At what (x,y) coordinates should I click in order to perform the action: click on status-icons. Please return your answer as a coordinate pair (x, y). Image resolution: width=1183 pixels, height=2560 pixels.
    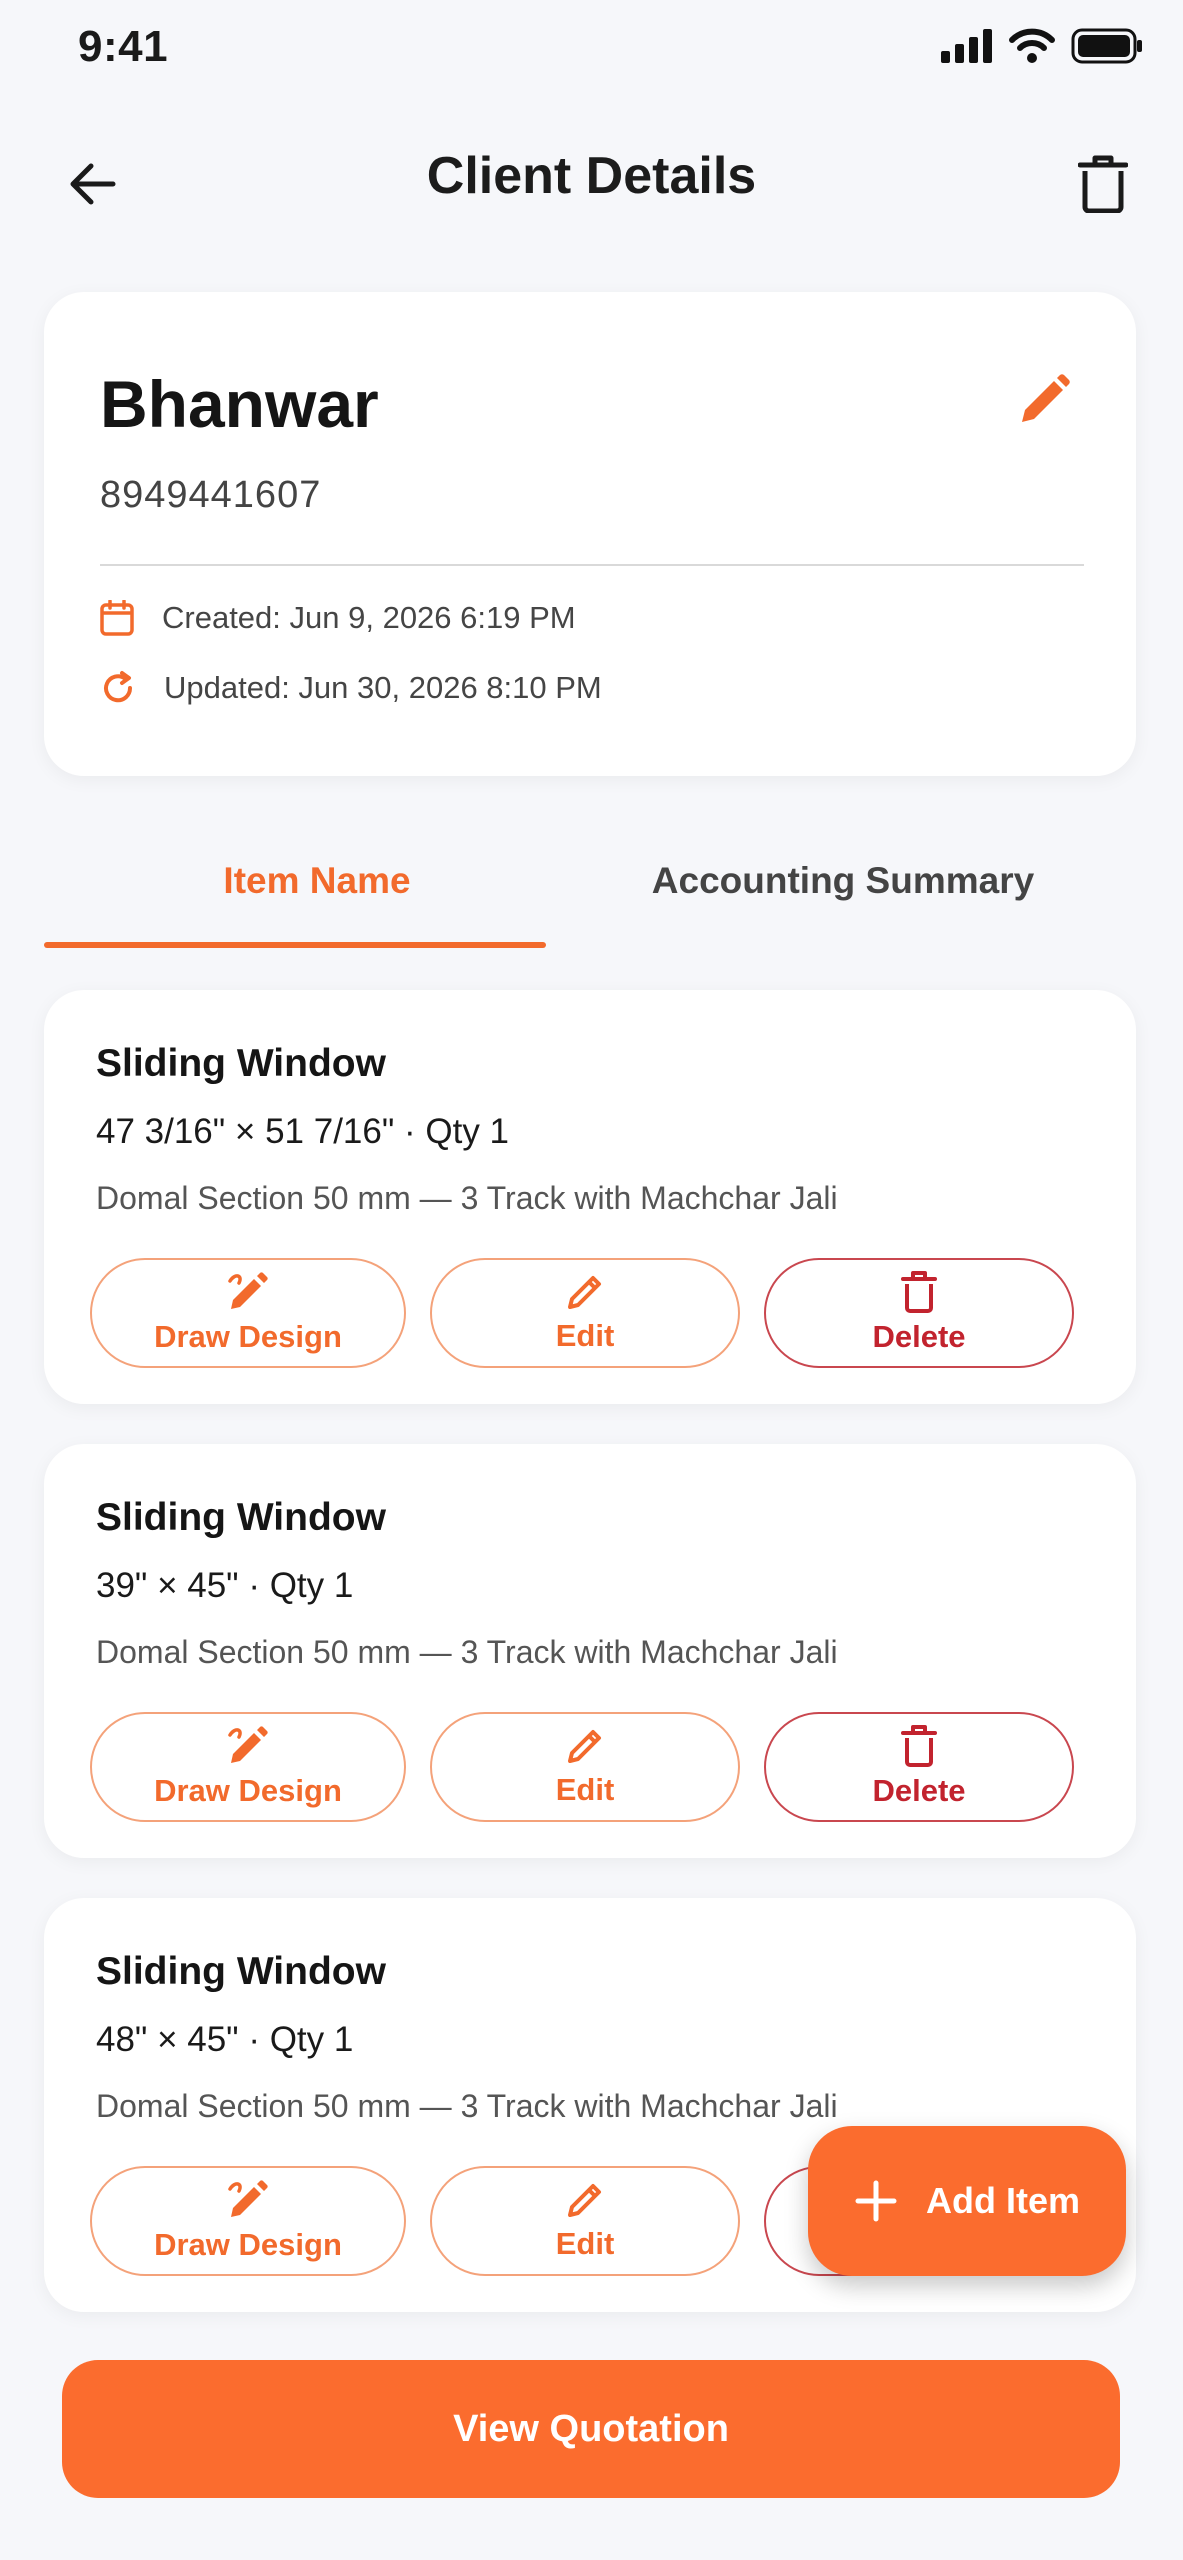
    Looking at the image, I should click on (1042, 46).